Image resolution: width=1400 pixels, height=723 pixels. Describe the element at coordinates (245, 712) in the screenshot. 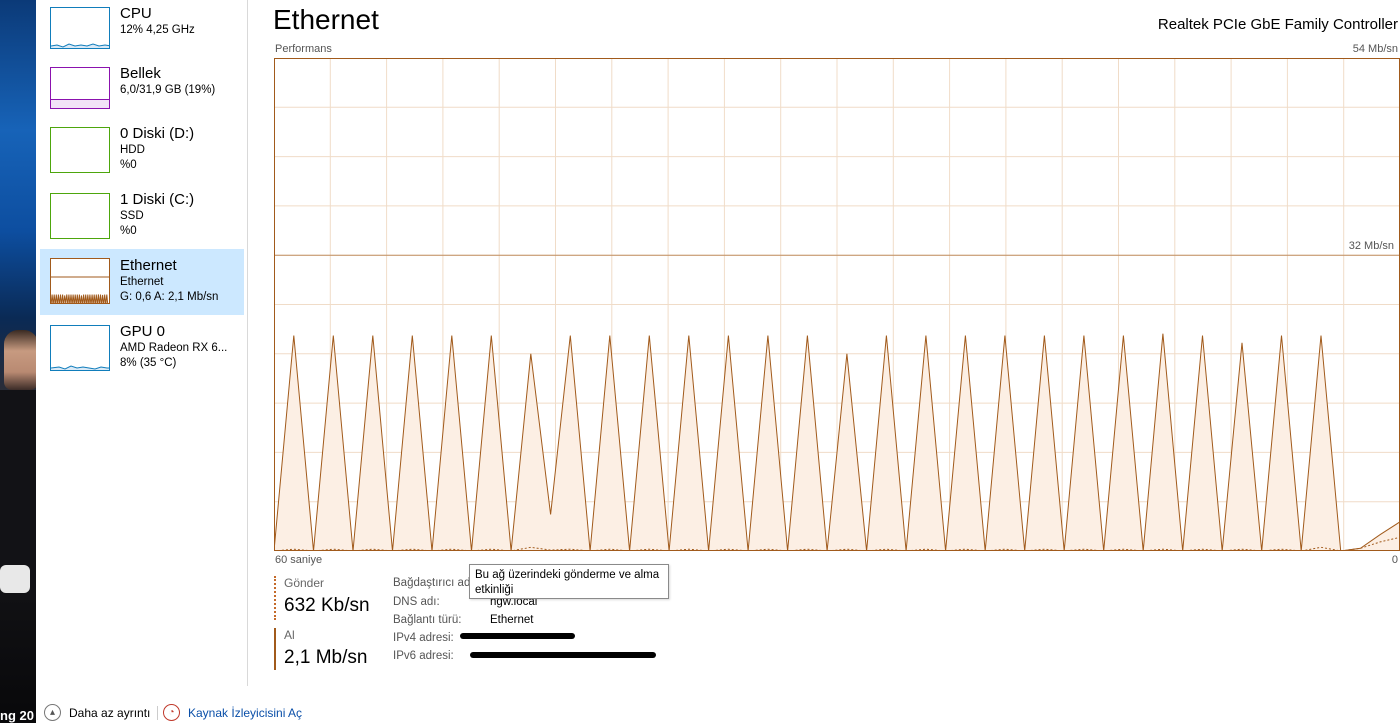

I see `resource-monitor-label: Kaynak İzleyicisini Aç` at that location.